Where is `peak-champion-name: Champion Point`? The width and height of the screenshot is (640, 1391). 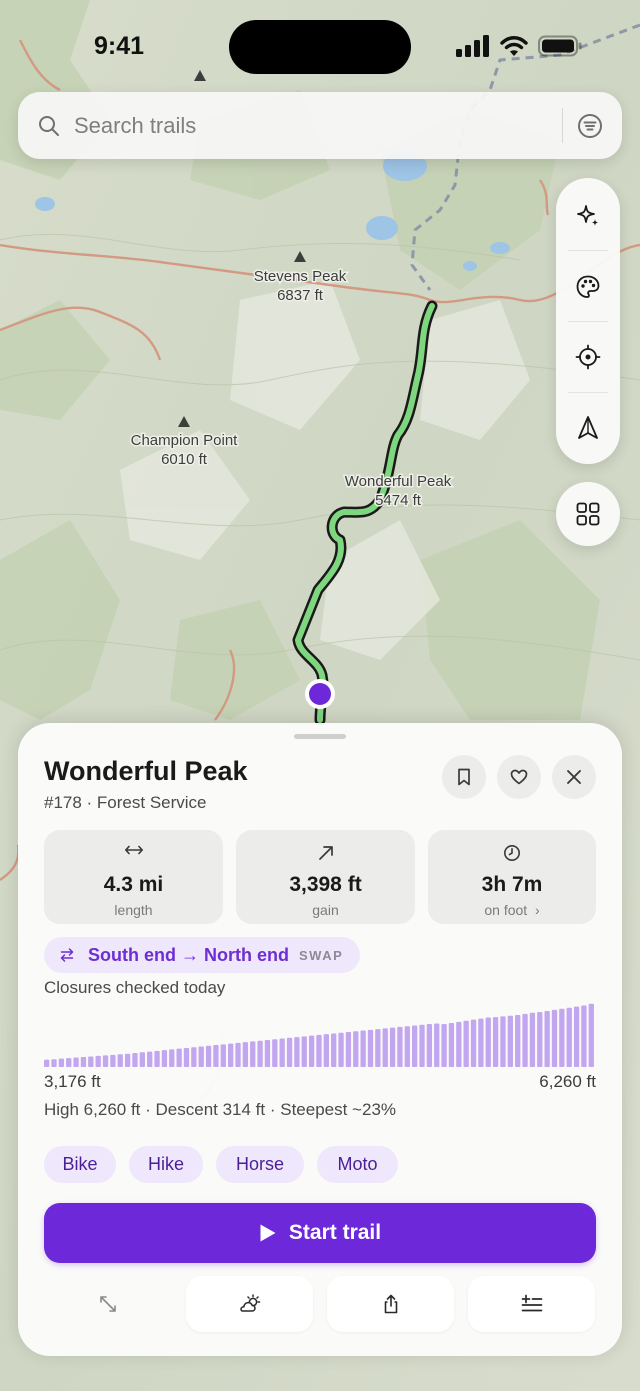 peak-champion-name: Champion Point is located at coordinates (185, 440).